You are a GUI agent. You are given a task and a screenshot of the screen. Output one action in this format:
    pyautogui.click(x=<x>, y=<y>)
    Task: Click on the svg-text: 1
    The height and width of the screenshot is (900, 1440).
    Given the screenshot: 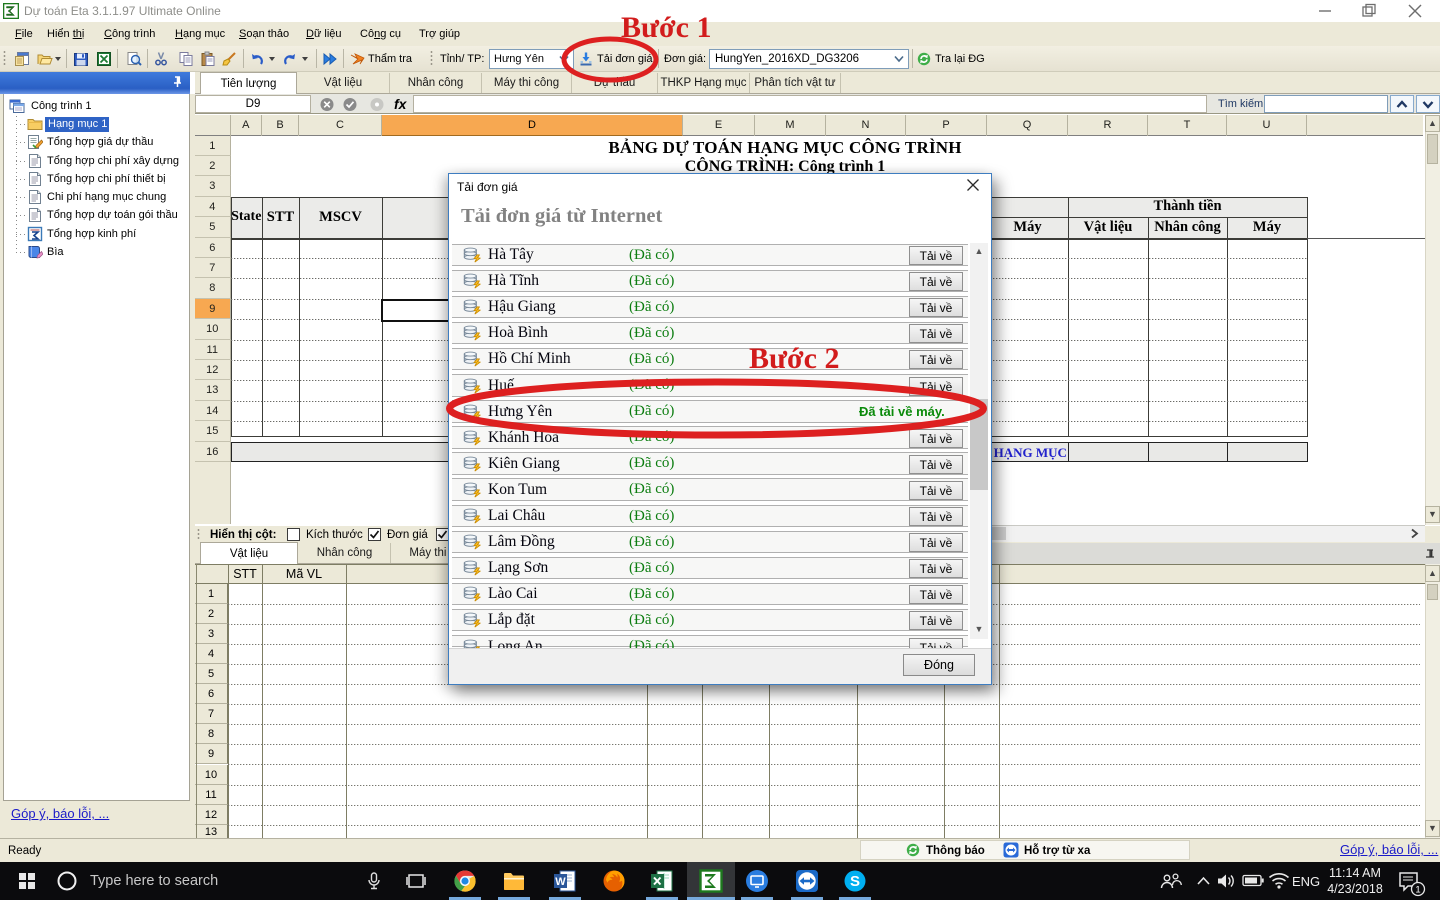 What is the action you would take?
    pyautogui.click(x=1417, y=890)
    